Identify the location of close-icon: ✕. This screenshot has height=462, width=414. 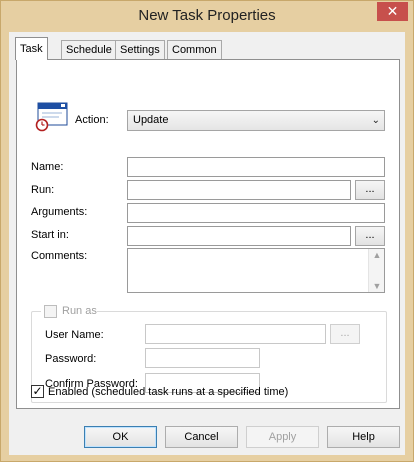
(392, 11).